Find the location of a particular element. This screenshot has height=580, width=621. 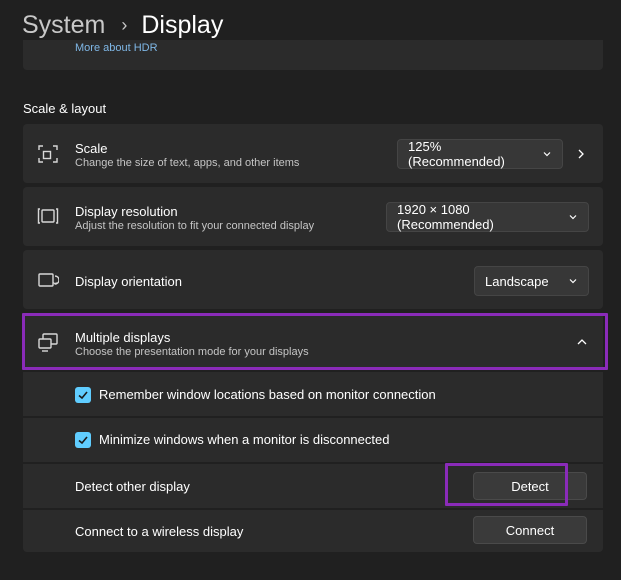

minimize-windows-checkbox is located at coordinates (83, 440).